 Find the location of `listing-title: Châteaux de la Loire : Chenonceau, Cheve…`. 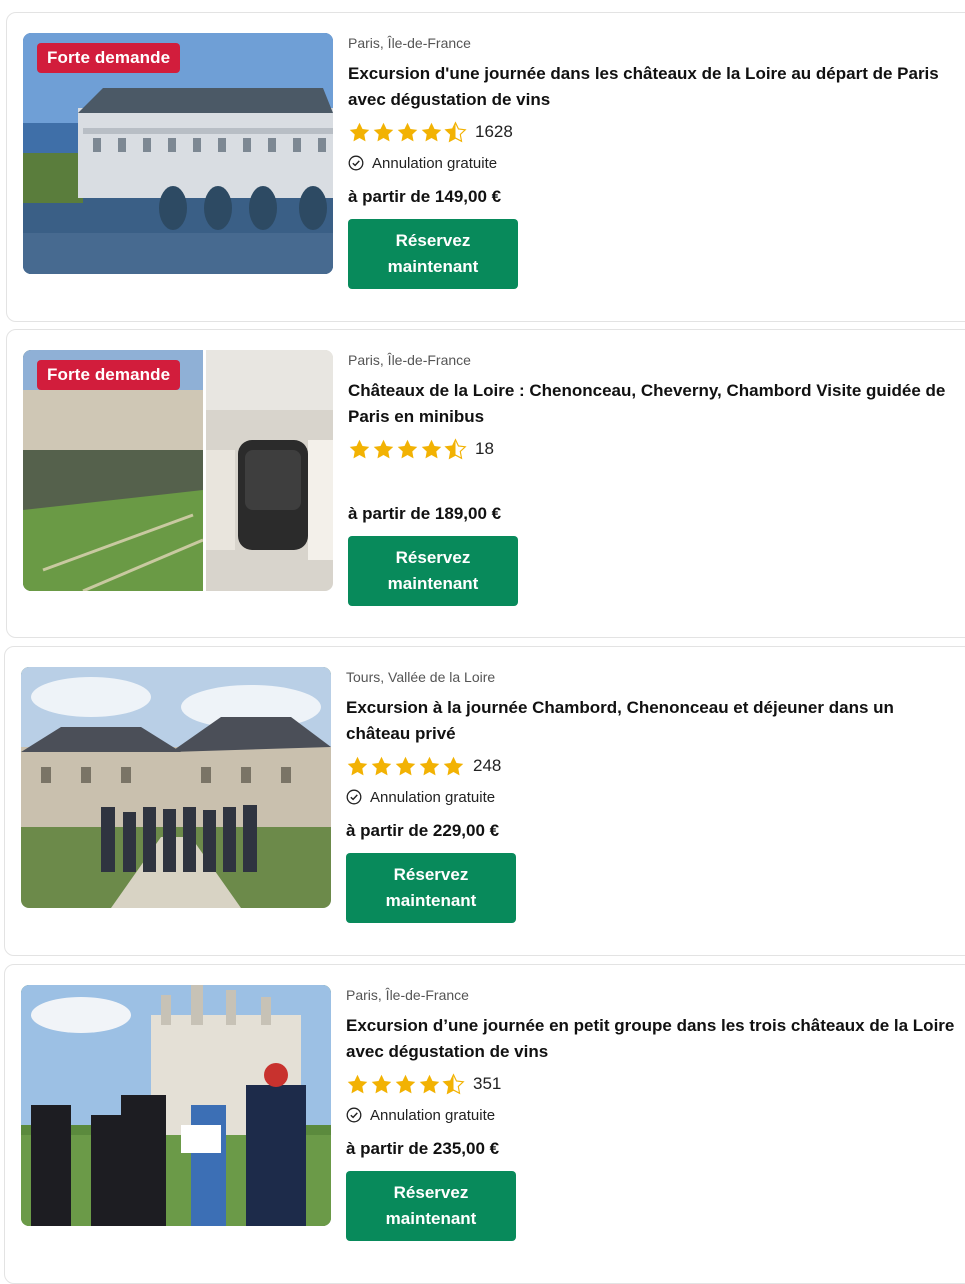

listing-title: Châteaux de la Loire : Chenonceau, Cheve… is located at coordinates (653, 404).